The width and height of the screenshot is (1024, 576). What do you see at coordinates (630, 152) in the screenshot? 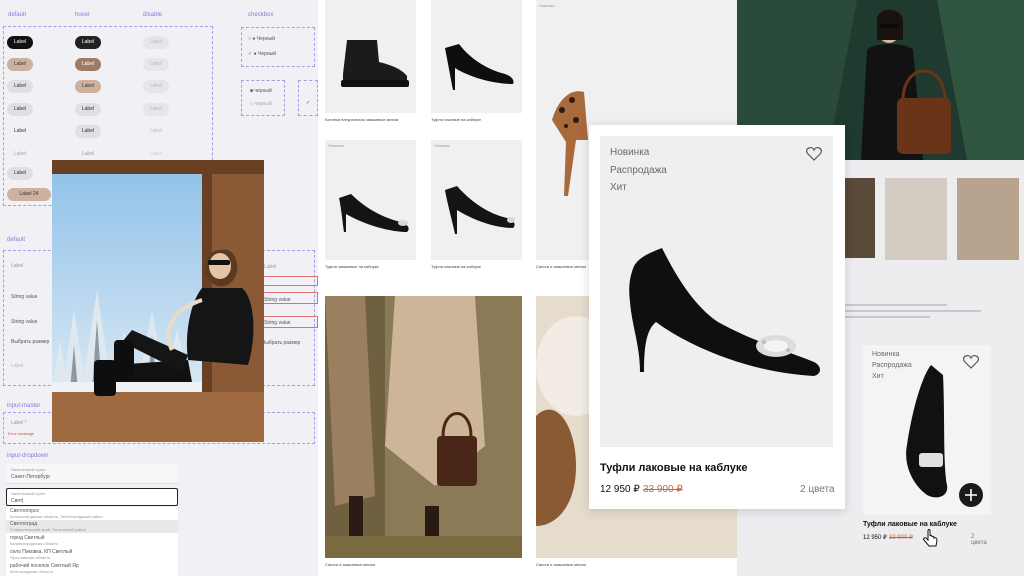
I see `badge-new: Новинка` at bounding box center [630, 152].